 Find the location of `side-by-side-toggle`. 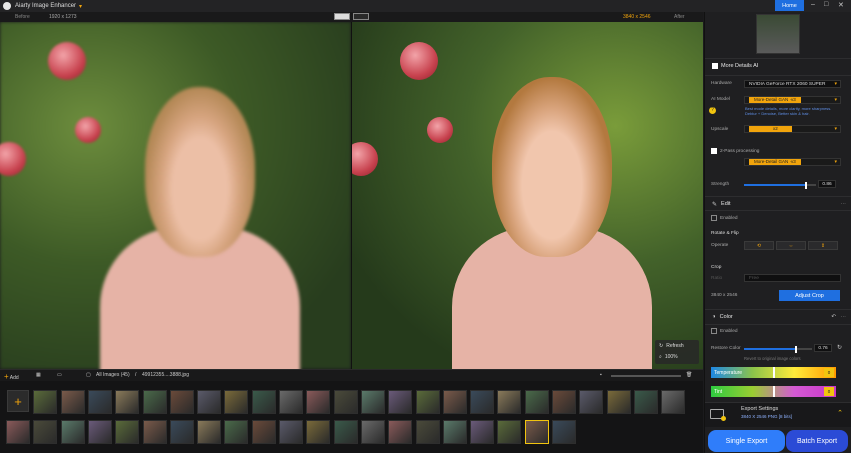

side-by-side-toggle is located at coordinates (361, 16).